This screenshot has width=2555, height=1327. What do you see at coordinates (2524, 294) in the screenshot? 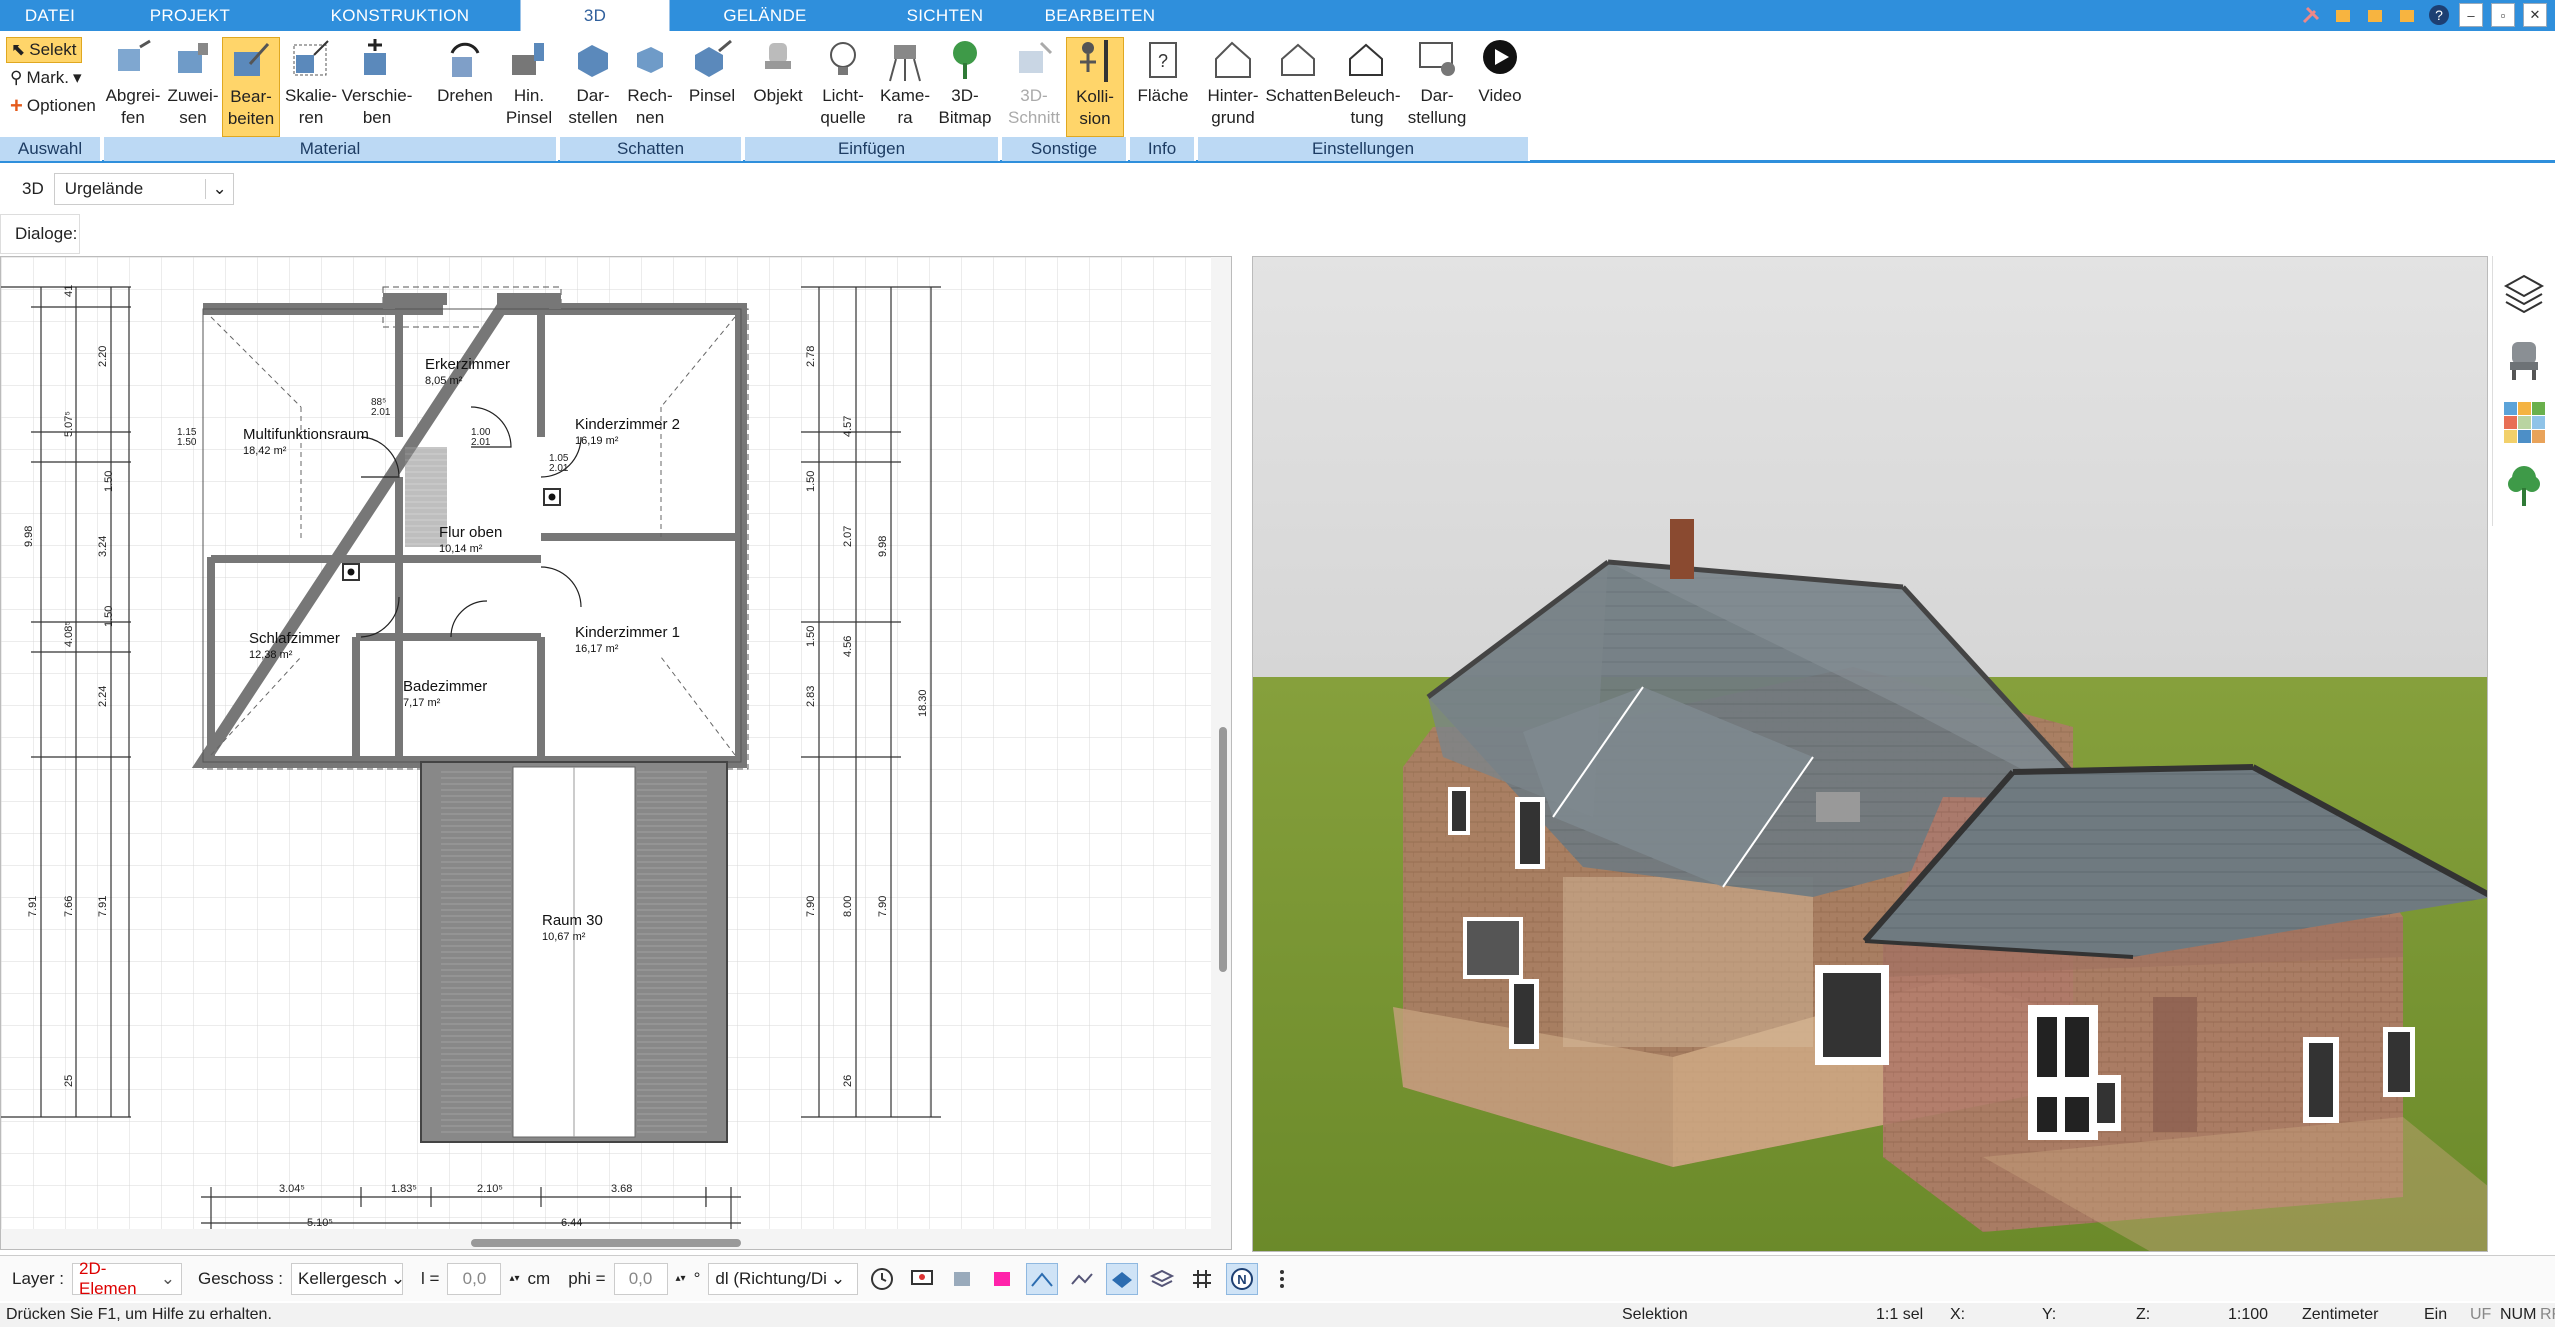
I see `layers-icon` at bounding box center [2524, 294].